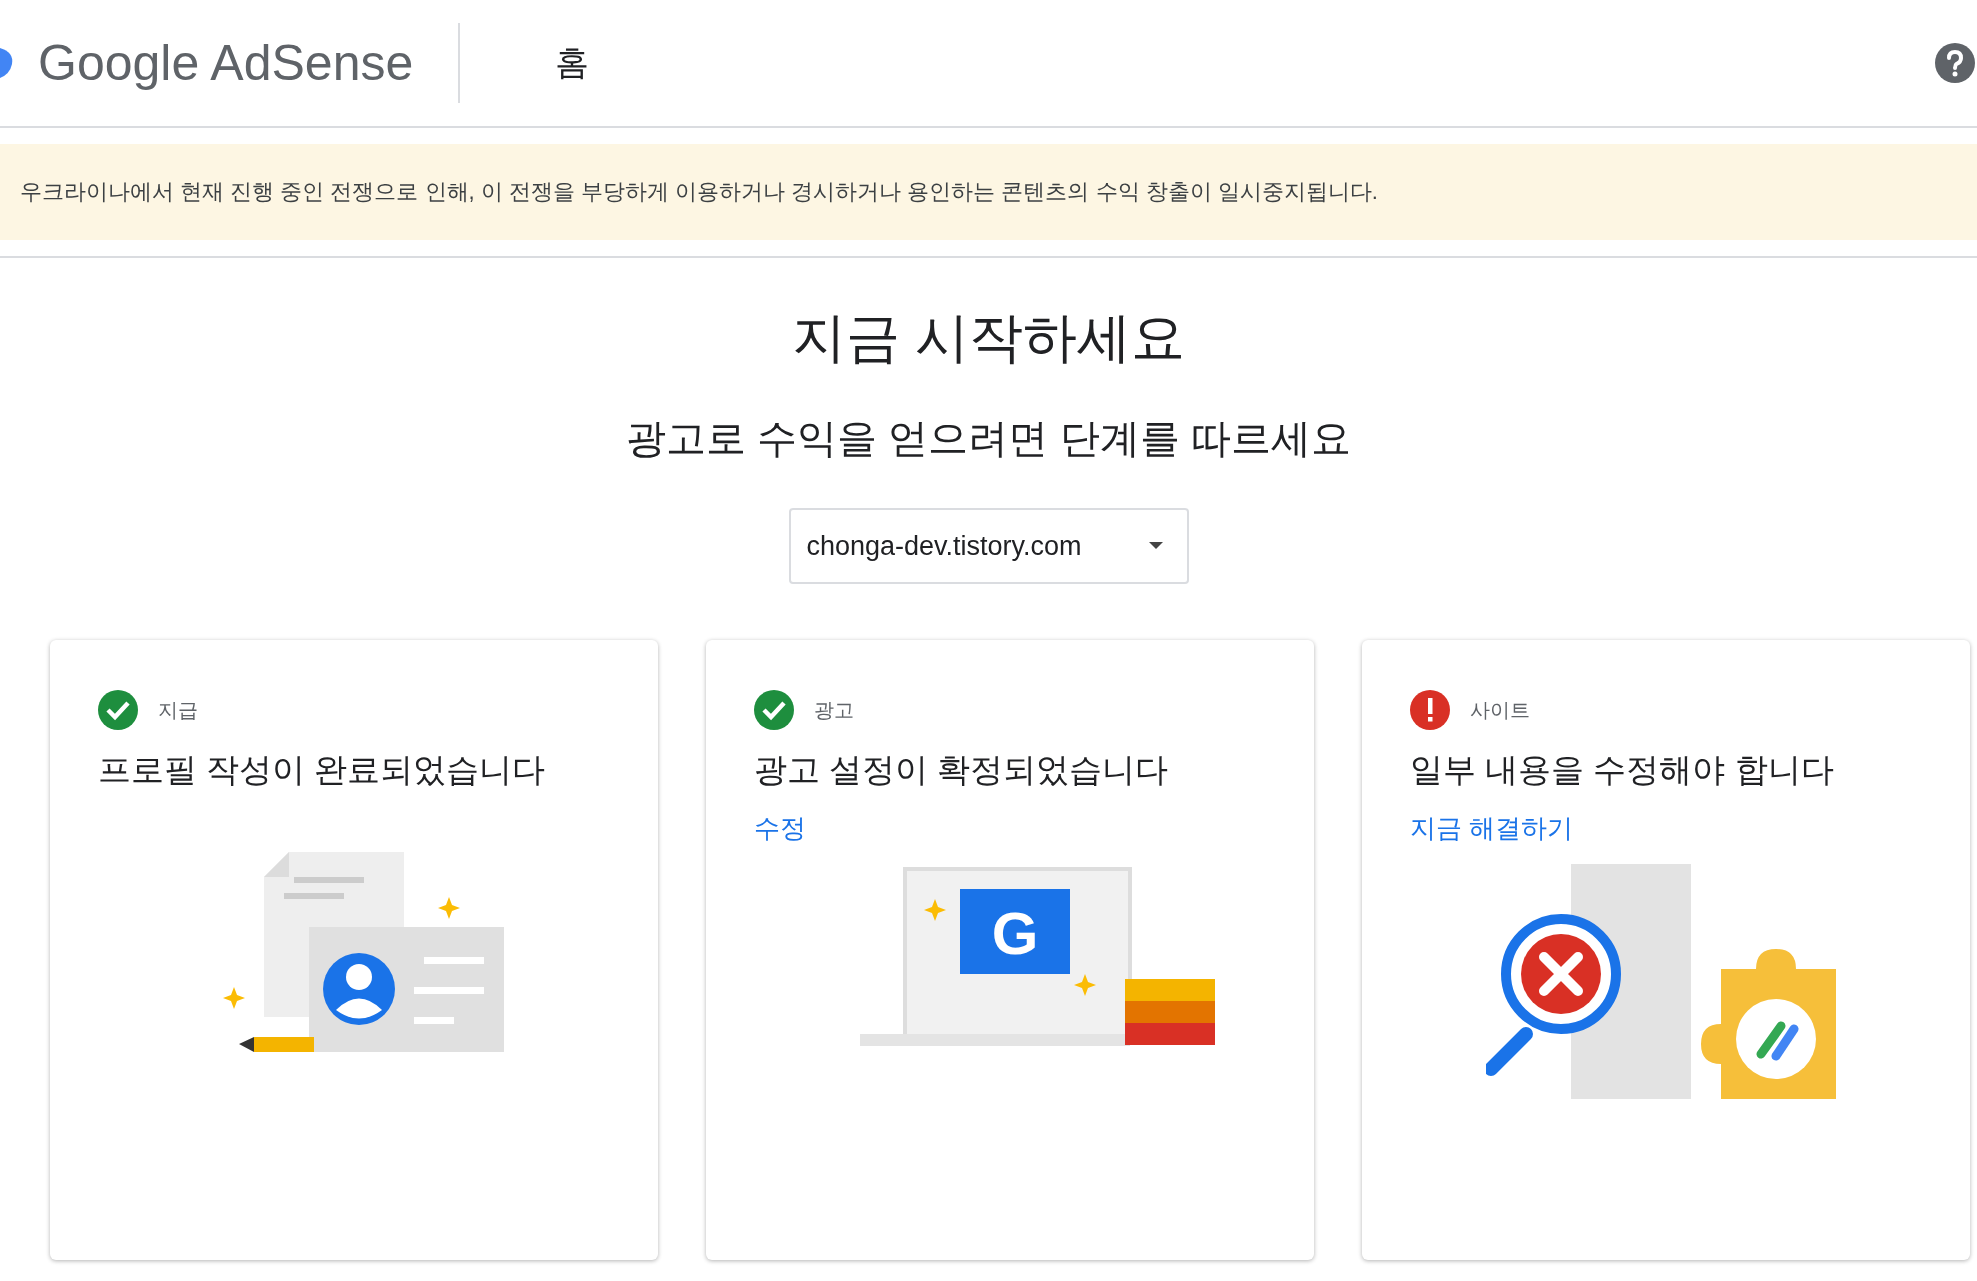 Image resolution: width=1977 pixels, height=1281 pixels. I want to click on nav-item: 홈, so click(572, 63).